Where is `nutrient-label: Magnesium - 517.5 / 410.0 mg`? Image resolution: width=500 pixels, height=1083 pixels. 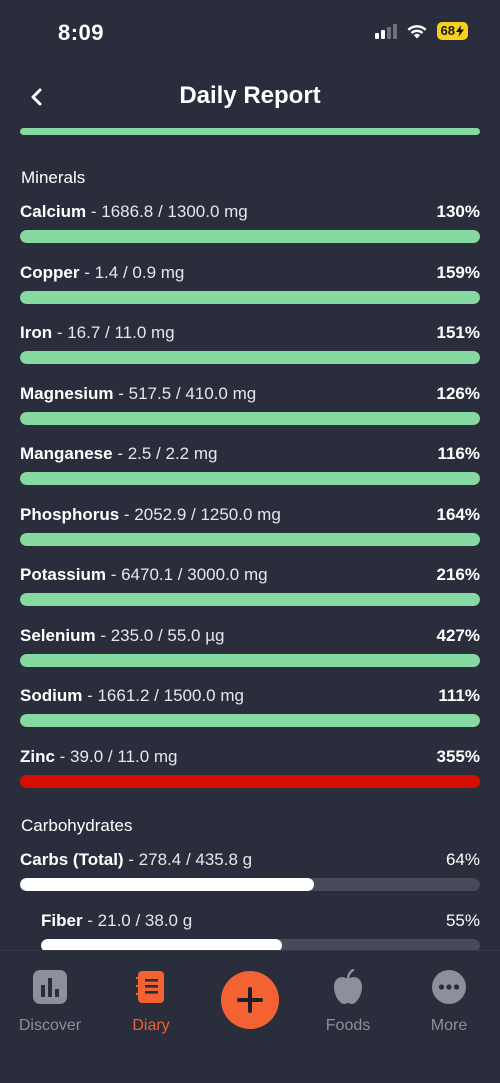
nutrient-label: Magnesium - 517.5 / 410.0 mg is located at coordinates (250, 394).